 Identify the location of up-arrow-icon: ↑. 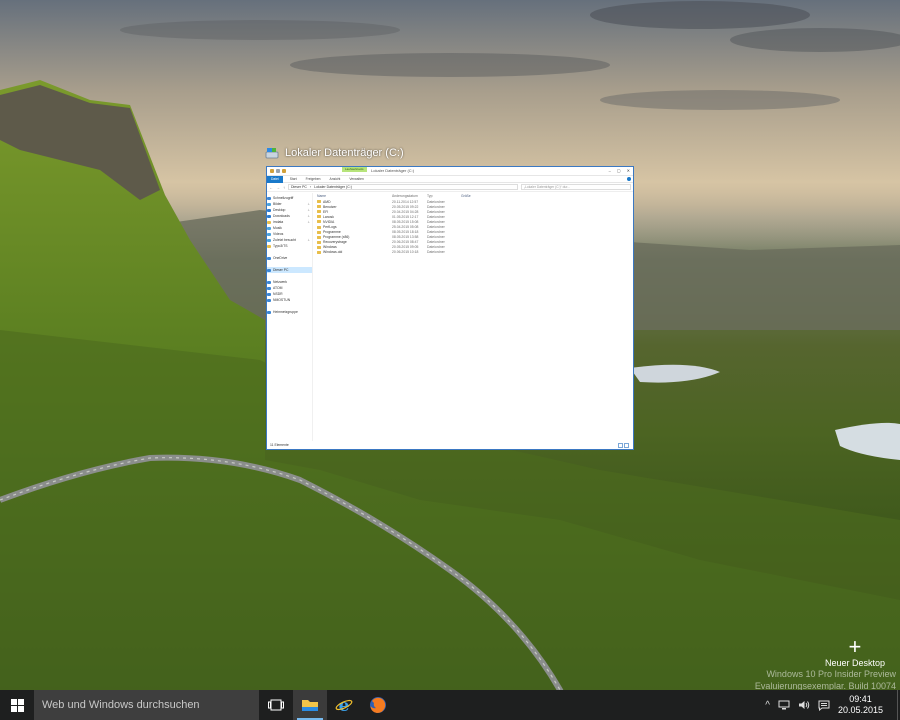
(284, 187).